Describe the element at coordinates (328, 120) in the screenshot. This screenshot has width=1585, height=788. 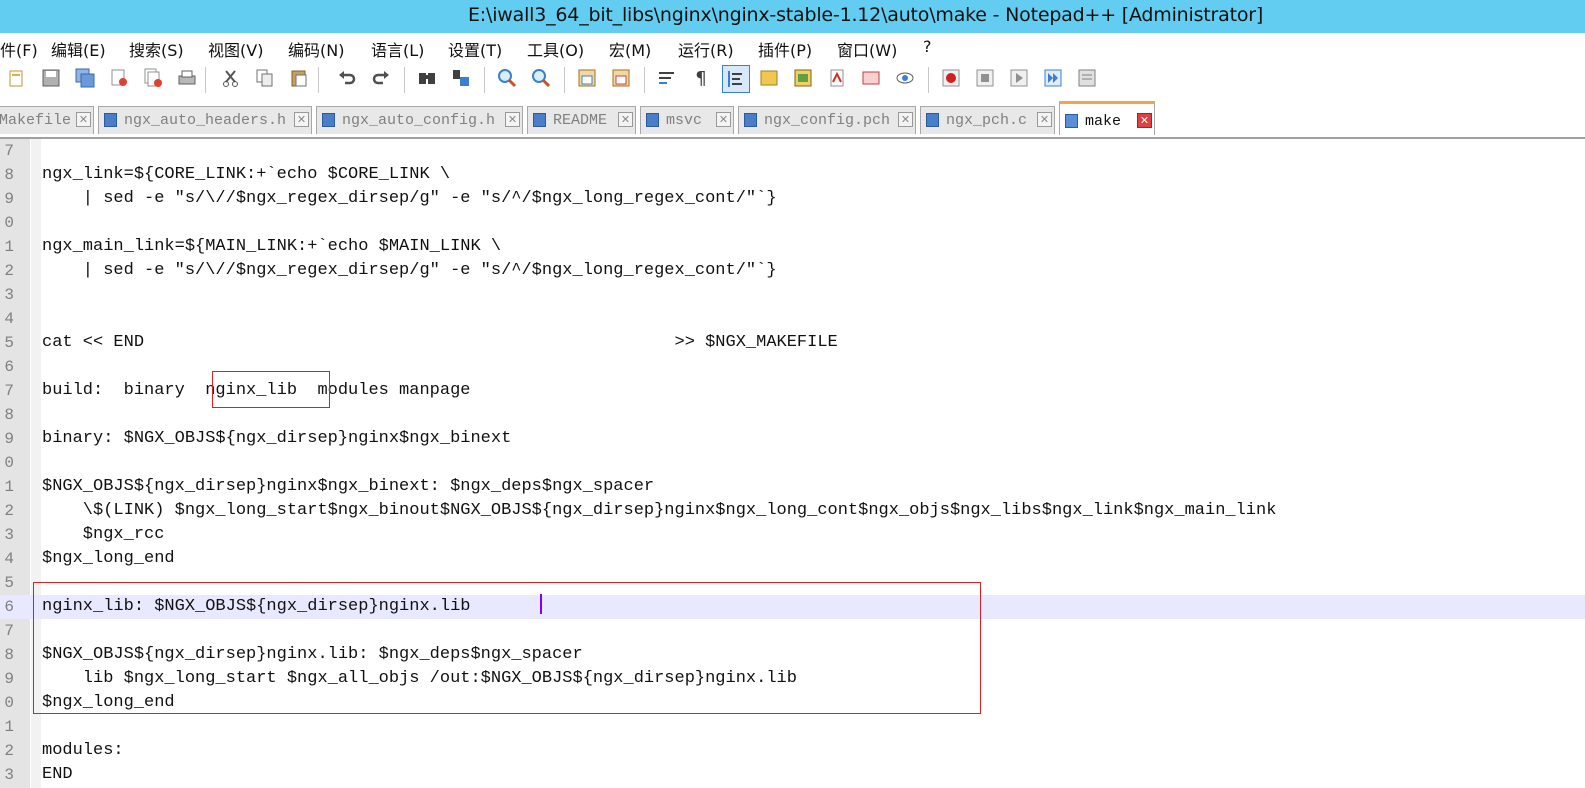
I see `file-icon` at that location.